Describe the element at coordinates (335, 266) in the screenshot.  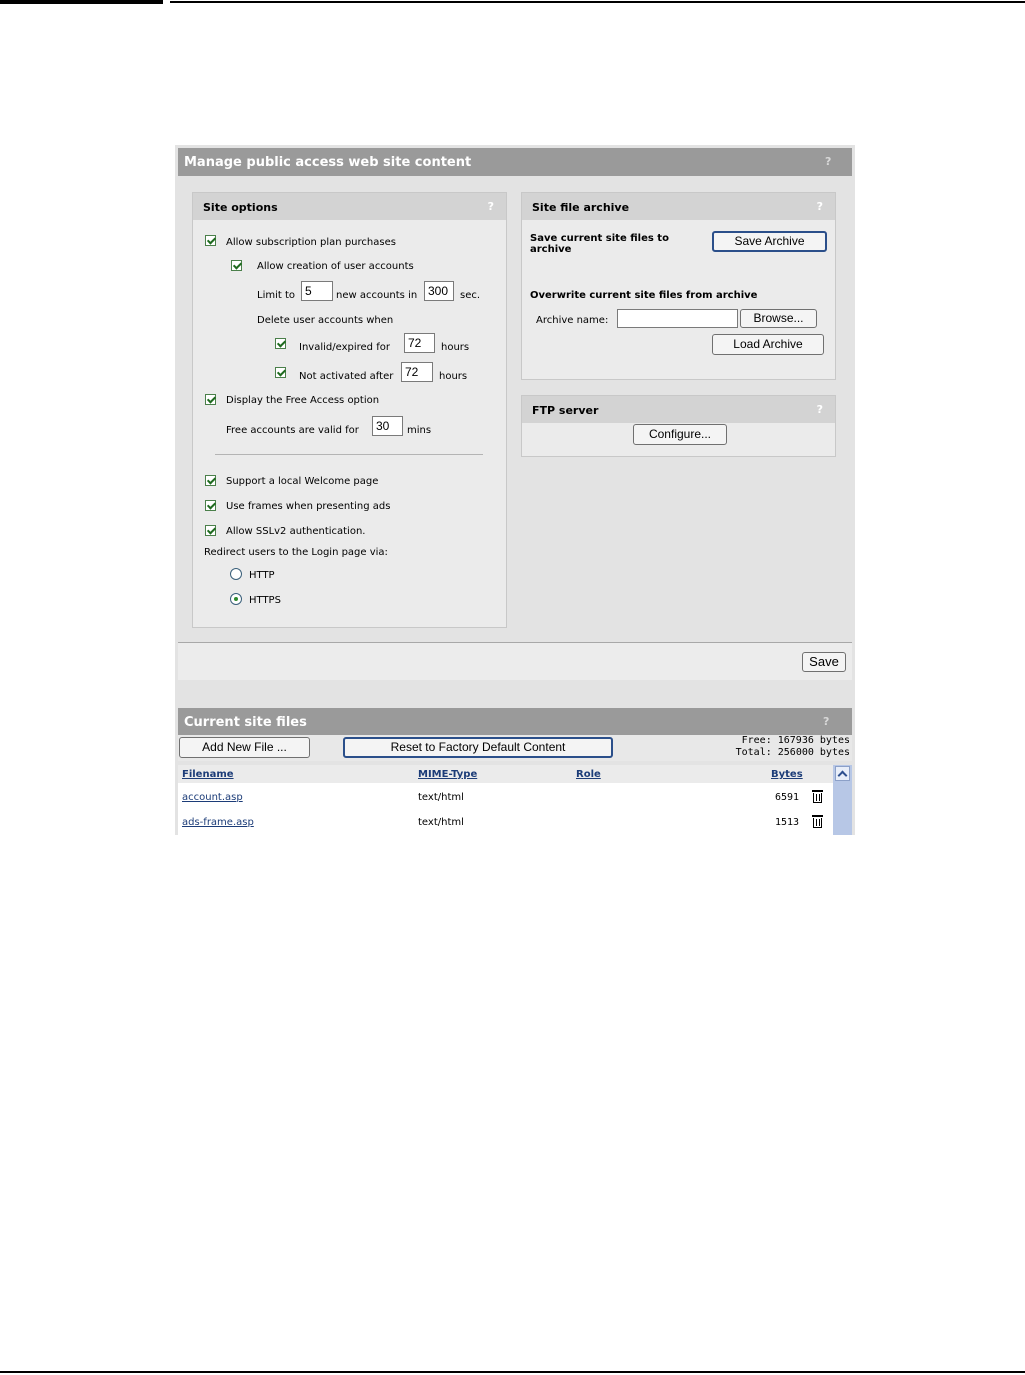
I see `allow-creation-label: Allow creation of user accounts` at that location.